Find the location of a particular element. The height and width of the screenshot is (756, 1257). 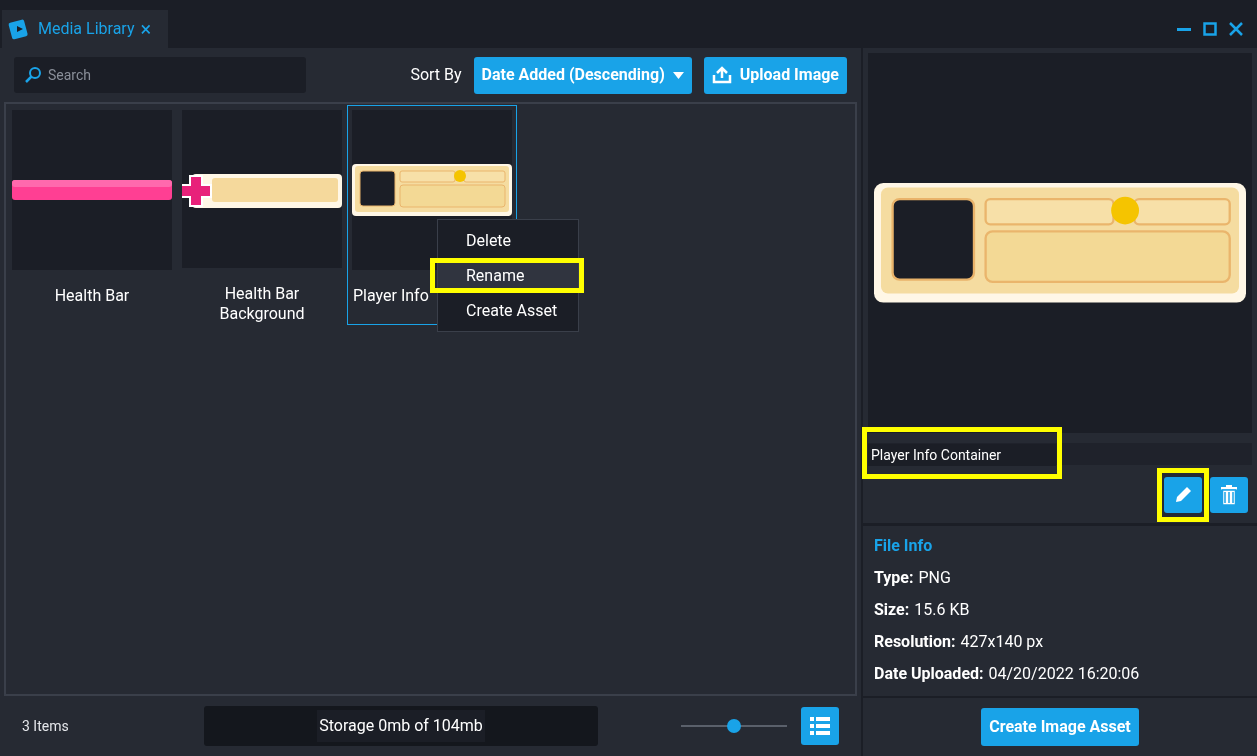

storage-text: Storage 0mb of 104mb is located at coordinates (401, 726).